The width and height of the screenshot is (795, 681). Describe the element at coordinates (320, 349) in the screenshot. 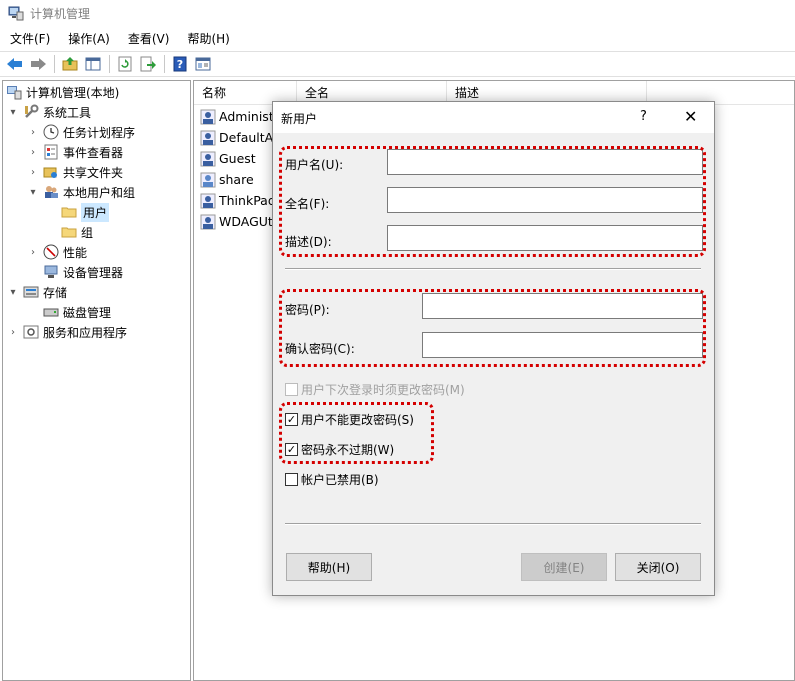

I see `confirm-password-label: 确认密码(C):` at that location.